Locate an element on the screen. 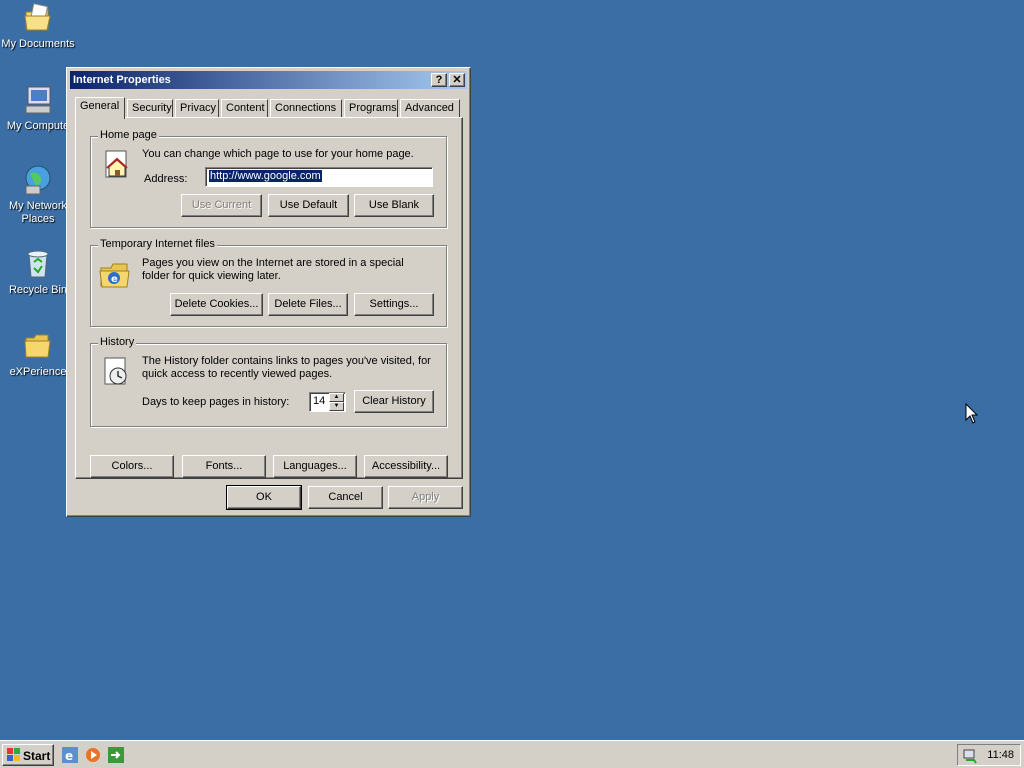  dialog-title: Internet Properties is located at coordinates (122, 80).